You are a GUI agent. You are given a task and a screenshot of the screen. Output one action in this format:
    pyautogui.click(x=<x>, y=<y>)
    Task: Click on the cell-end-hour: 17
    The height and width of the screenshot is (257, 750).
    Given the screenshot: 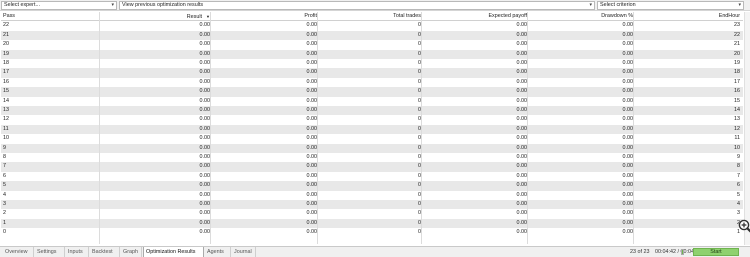 What is the action you would take?
    pyautogui.click(x=737, y=81)
    